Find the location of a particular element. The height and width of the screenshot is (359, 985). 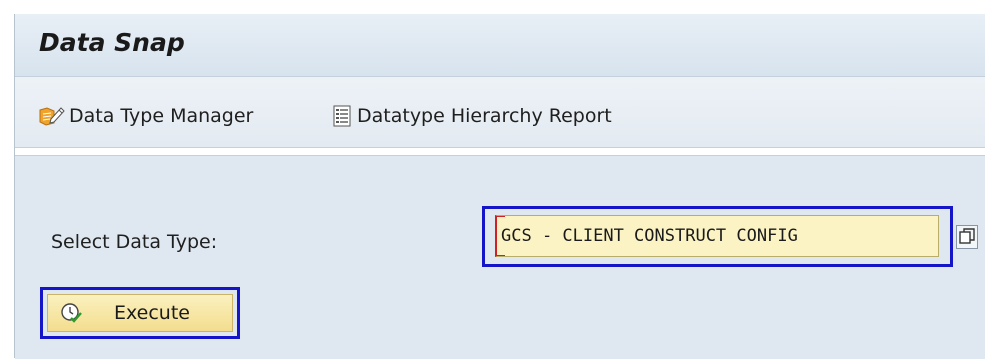

page-title: Data Snap is located at coordinates (112, 42).